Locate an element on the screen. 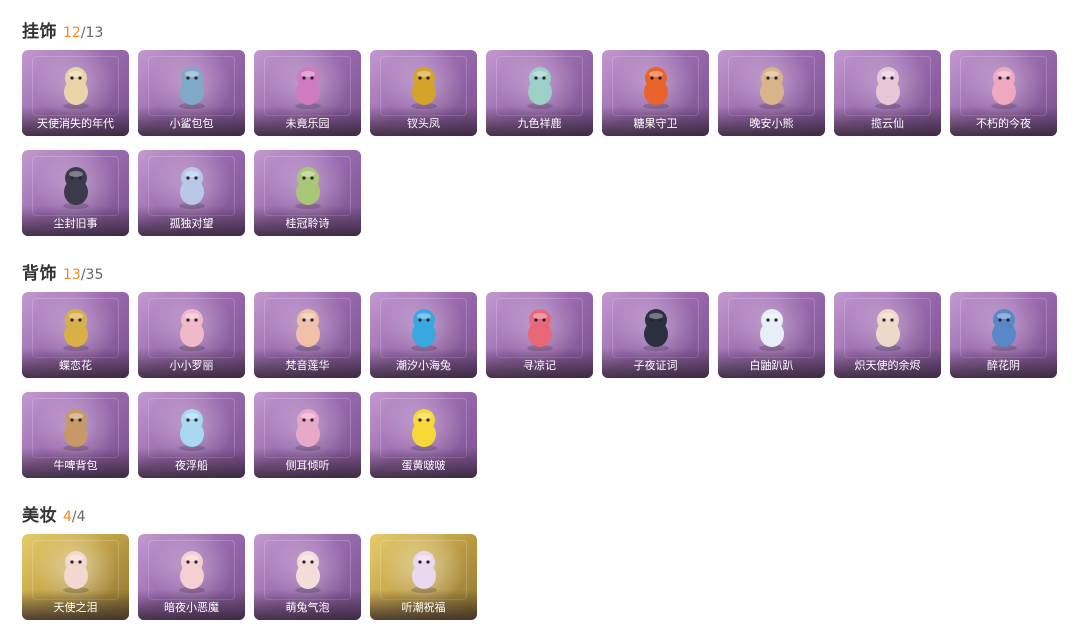 Image resolution: width=1080 pixels, height=624 pixels. item-label: 听潮祝福 is located at coordinates (423, 607).